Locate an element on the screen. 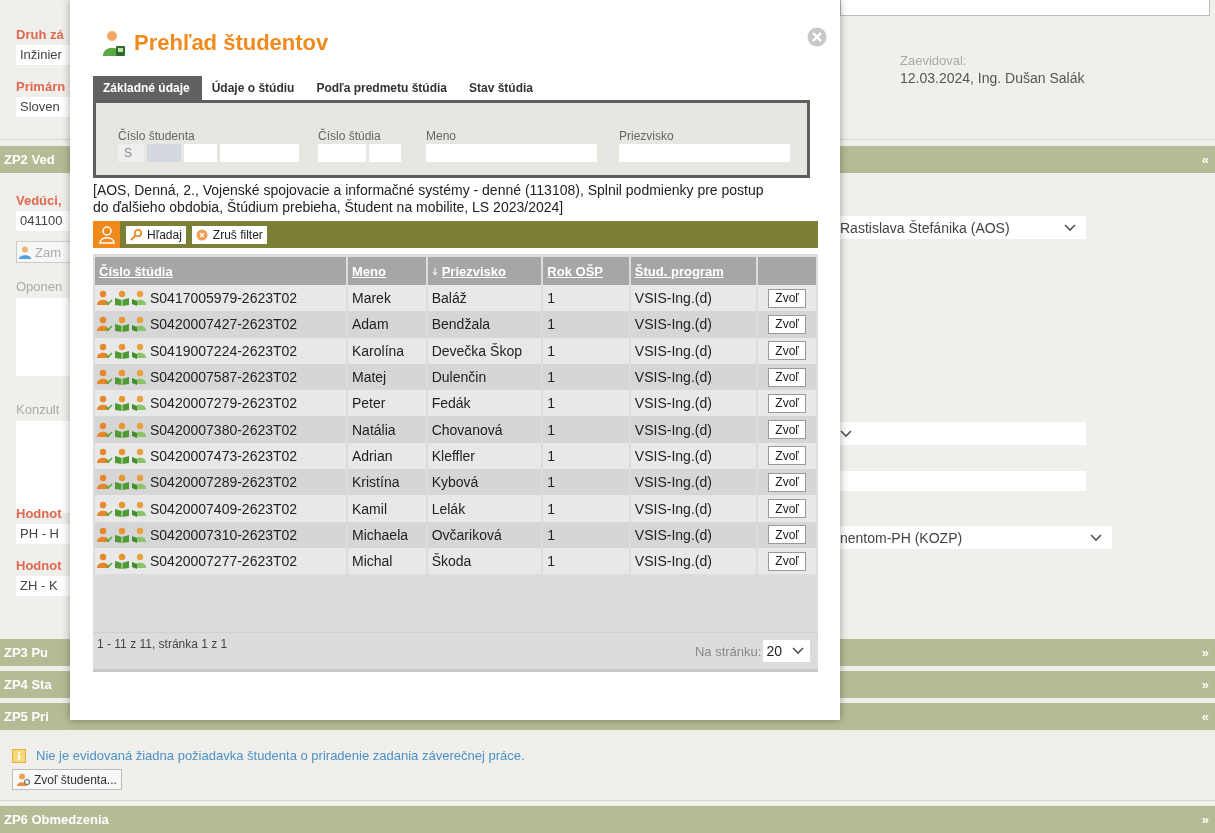  tab: Údaje o štúdiu is located at coordinates (254, 88).